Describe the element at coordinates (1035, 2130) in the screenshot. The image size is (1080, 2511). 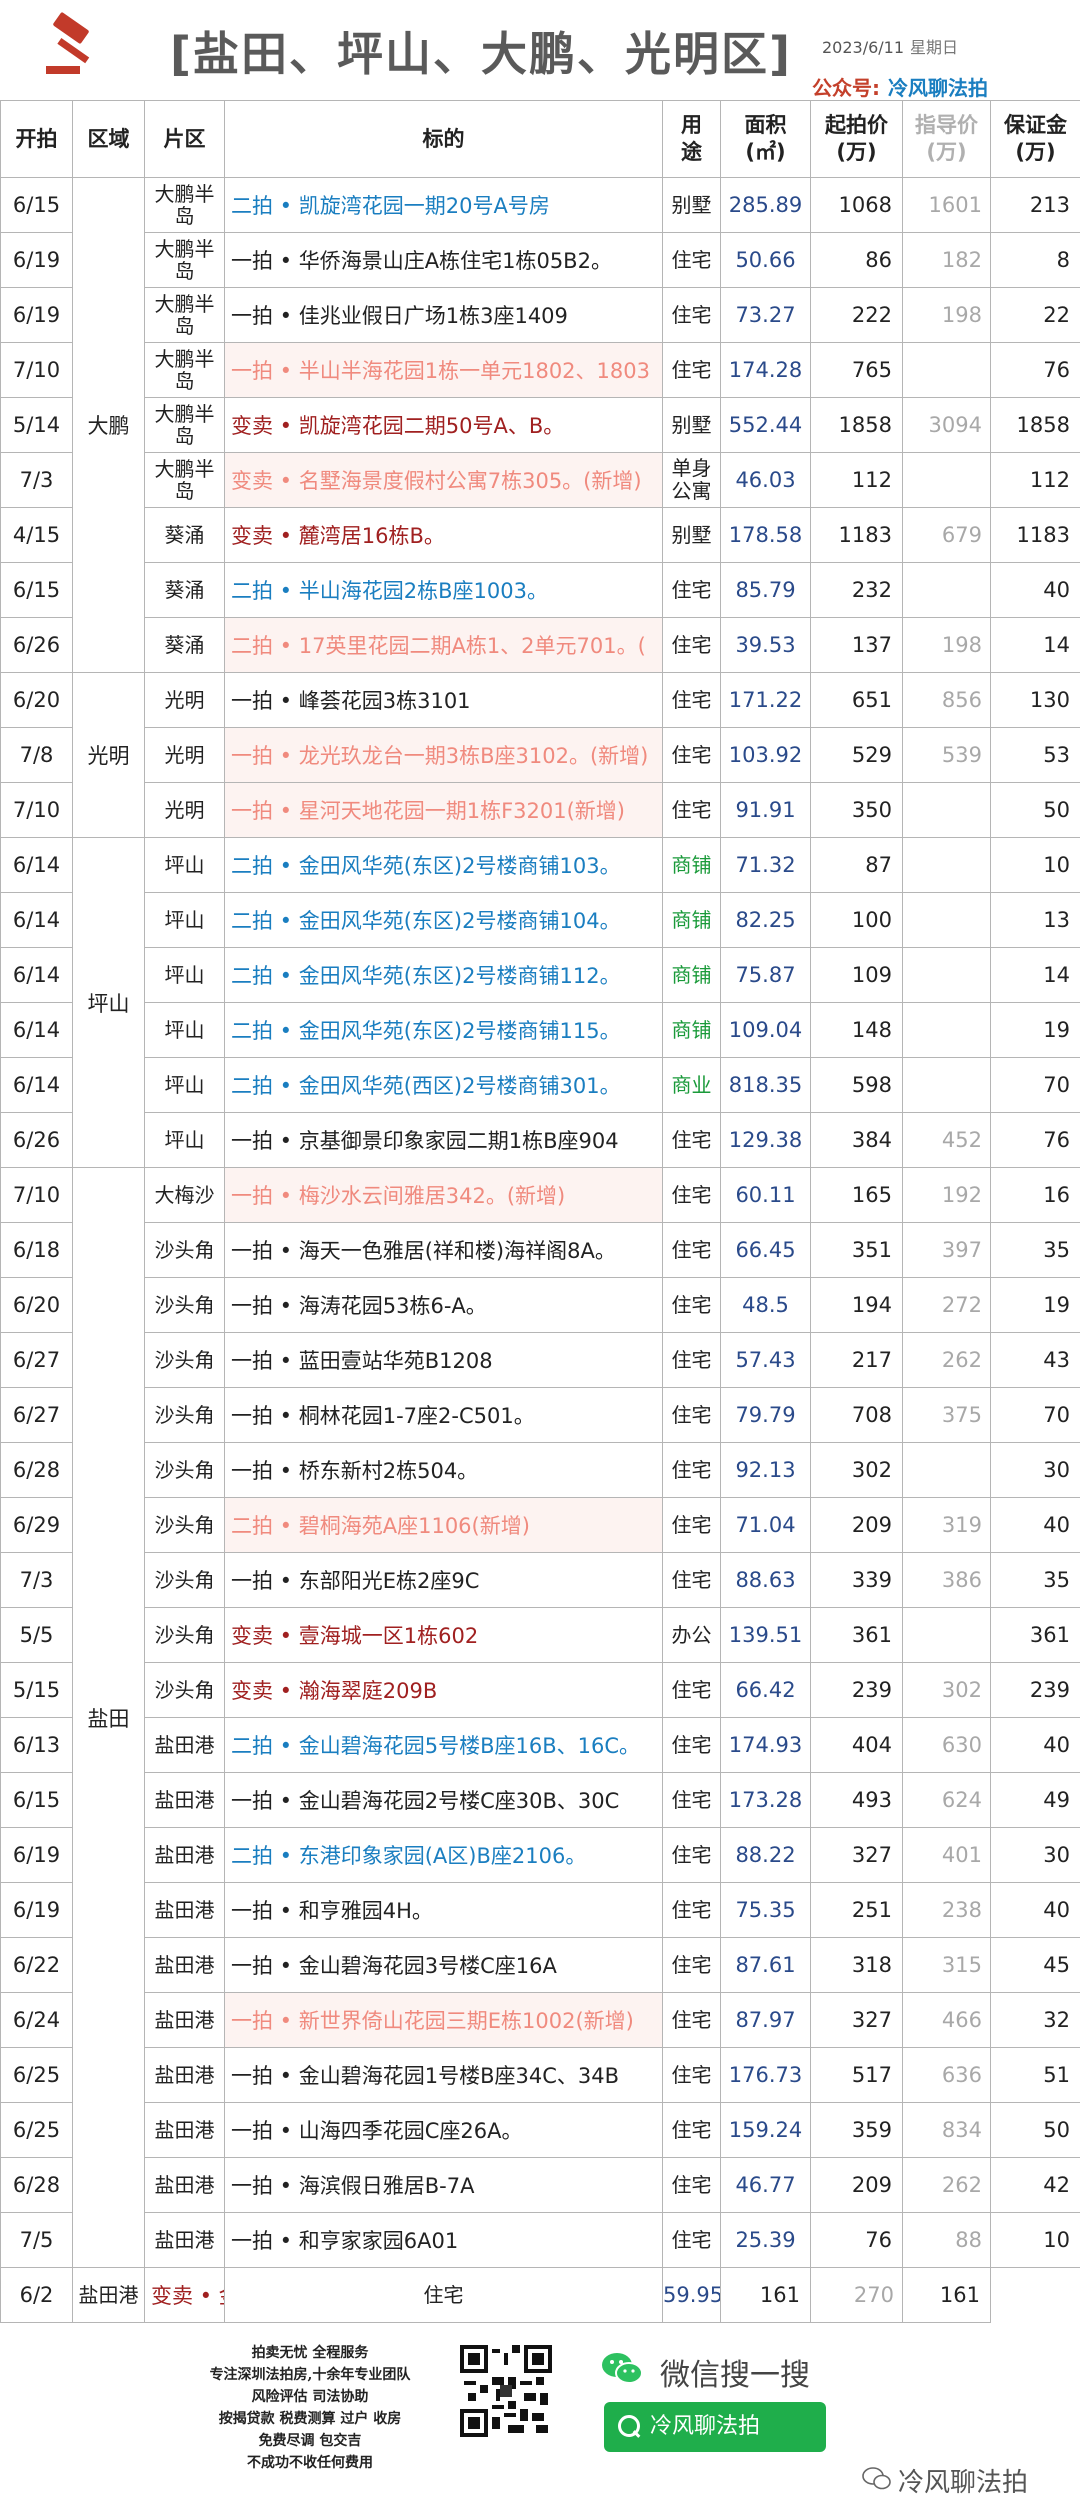
I see `deposit-cell: 50` at that location.